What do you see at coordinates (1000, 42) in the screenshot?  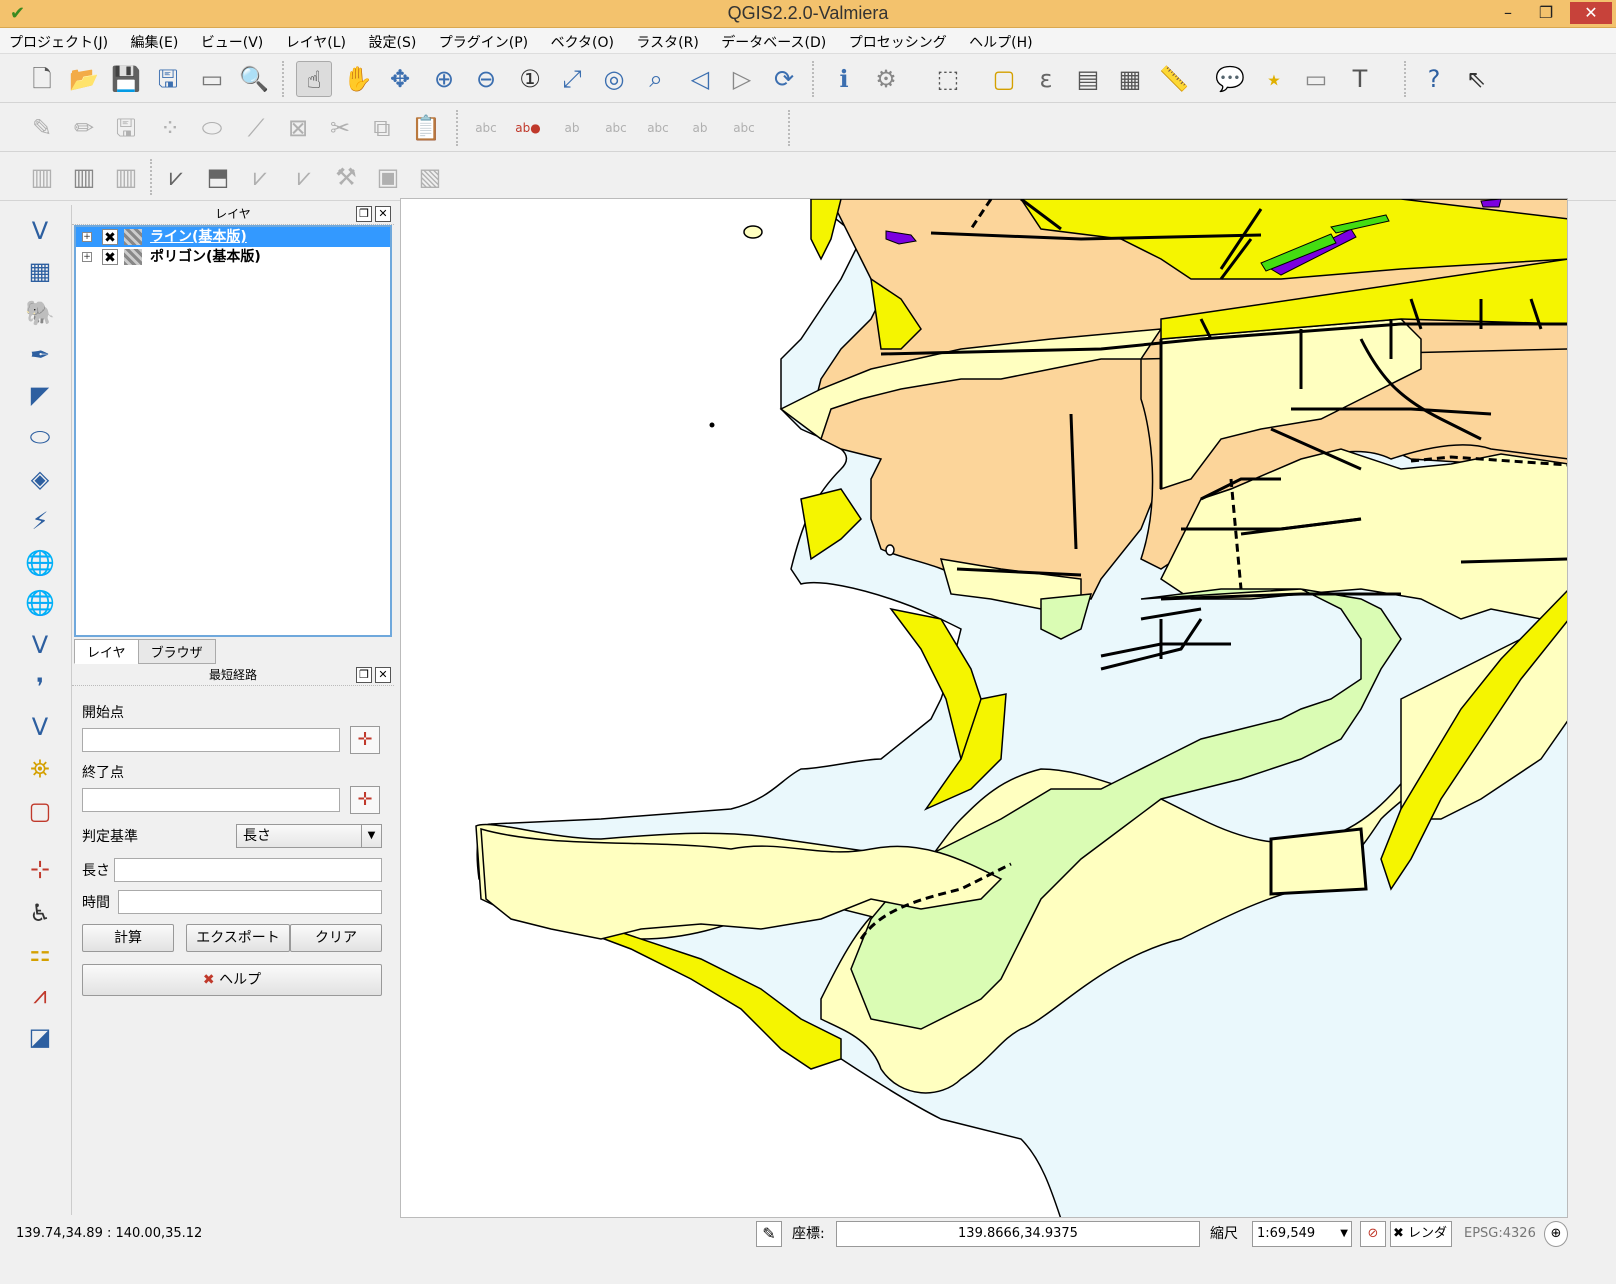 I see `menu-help: ヘルプ(H)` at bounding box center [1000, 42].